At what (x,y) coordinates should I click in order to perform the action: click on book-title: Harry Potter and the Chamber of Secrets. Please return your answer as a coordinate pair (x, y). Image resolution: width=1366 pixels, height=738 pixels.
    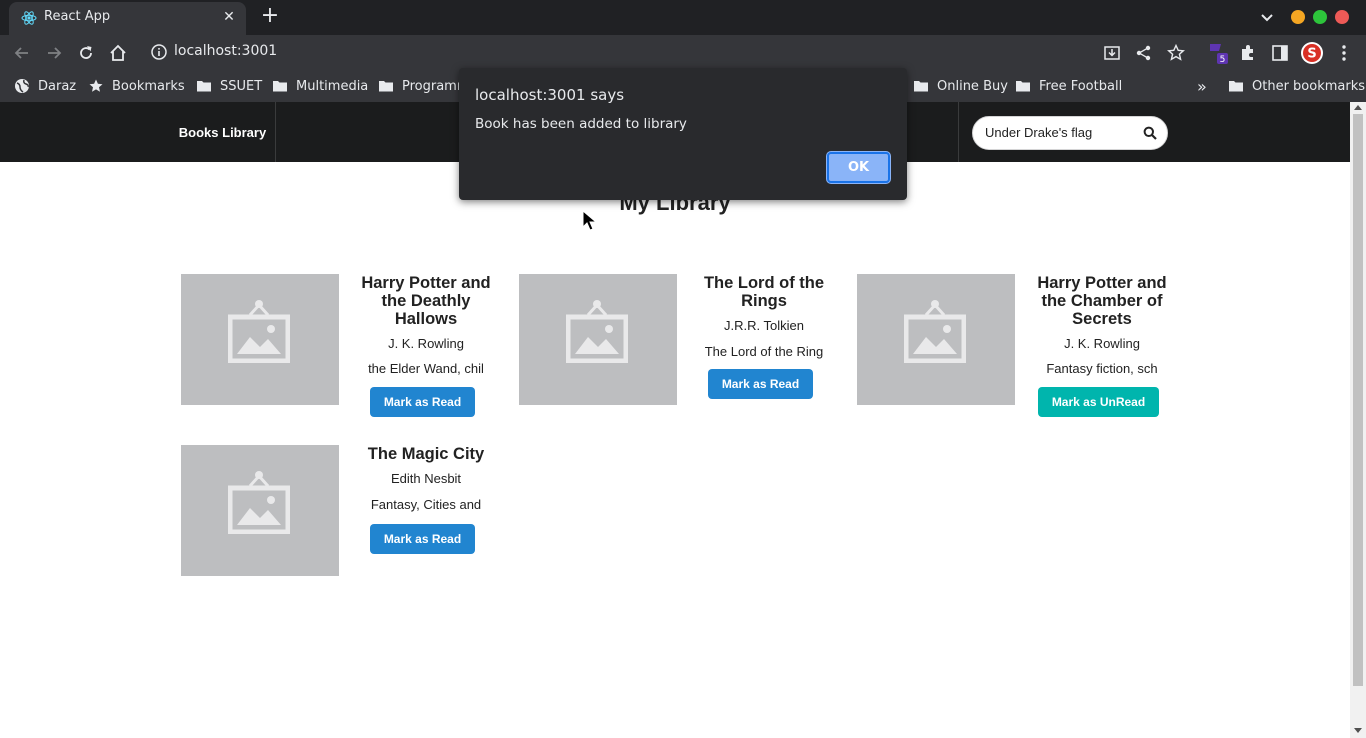
    Looking at the image, I should click on (1102, 301).